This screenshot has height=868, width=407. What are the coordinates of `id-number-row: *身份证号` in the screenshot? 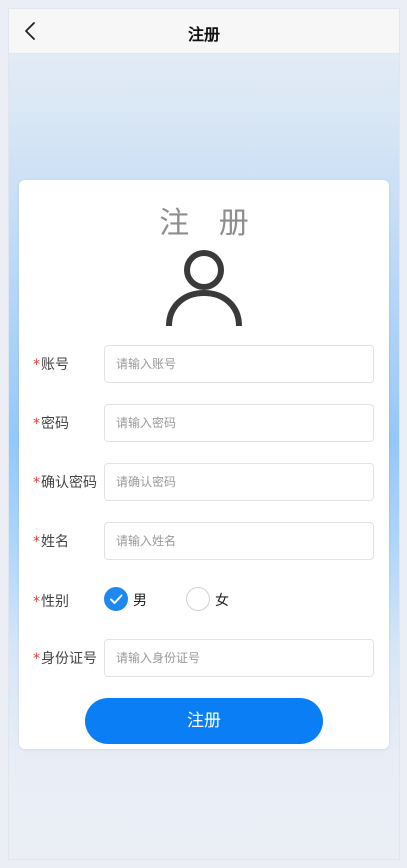 It's located at (204, 658).